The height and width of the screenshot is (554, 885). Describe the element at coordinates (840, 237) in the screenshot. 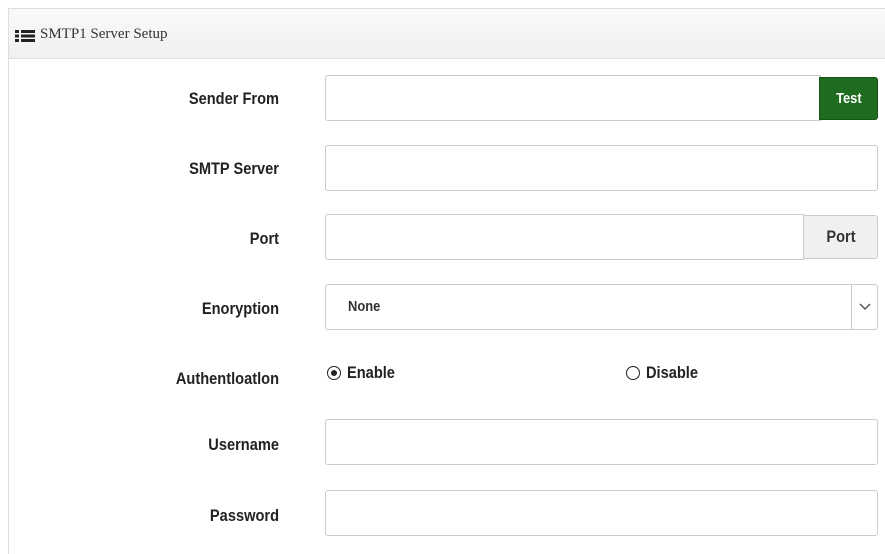

I see `port-addon: Port` at that location.